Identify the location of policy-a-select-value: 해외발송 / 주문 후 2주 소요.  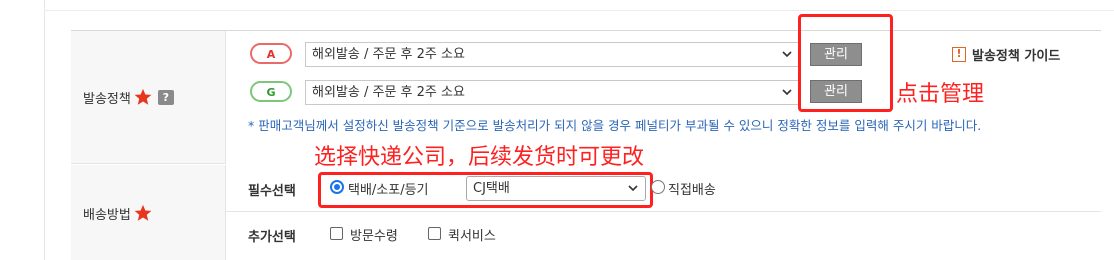
(388, 54).